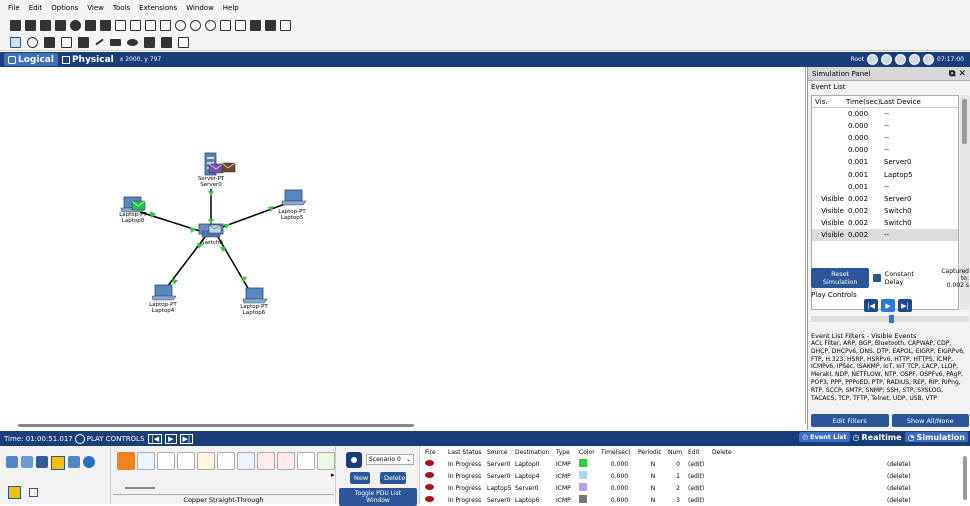  Describe the element at coordinates (936, 437) in the screenshot. I see `simulation-mode: ◔ Simulation` at that location.